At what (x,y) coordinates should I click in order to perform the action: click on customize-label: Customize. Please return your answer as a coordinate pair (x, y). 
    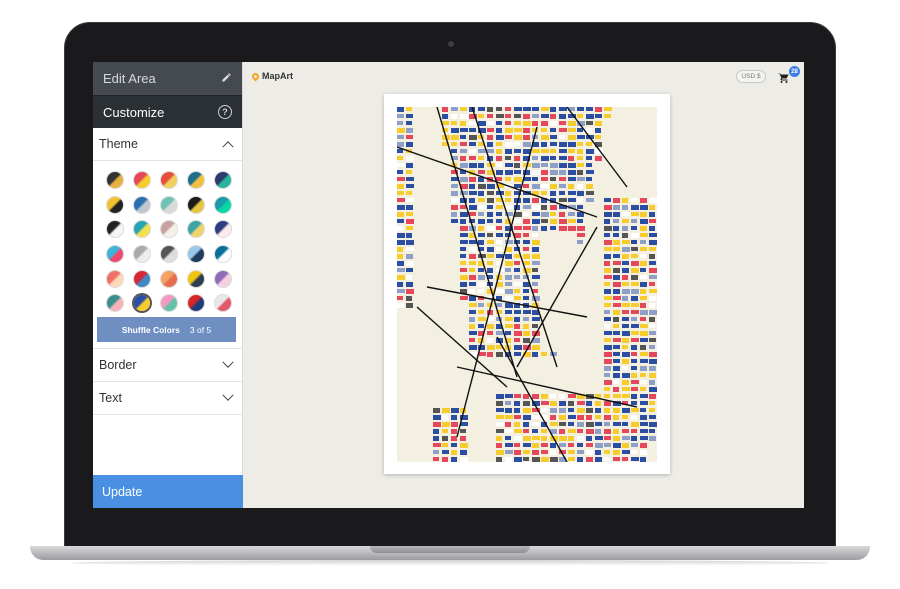
    Looking at the image, I should click on (134, 112).